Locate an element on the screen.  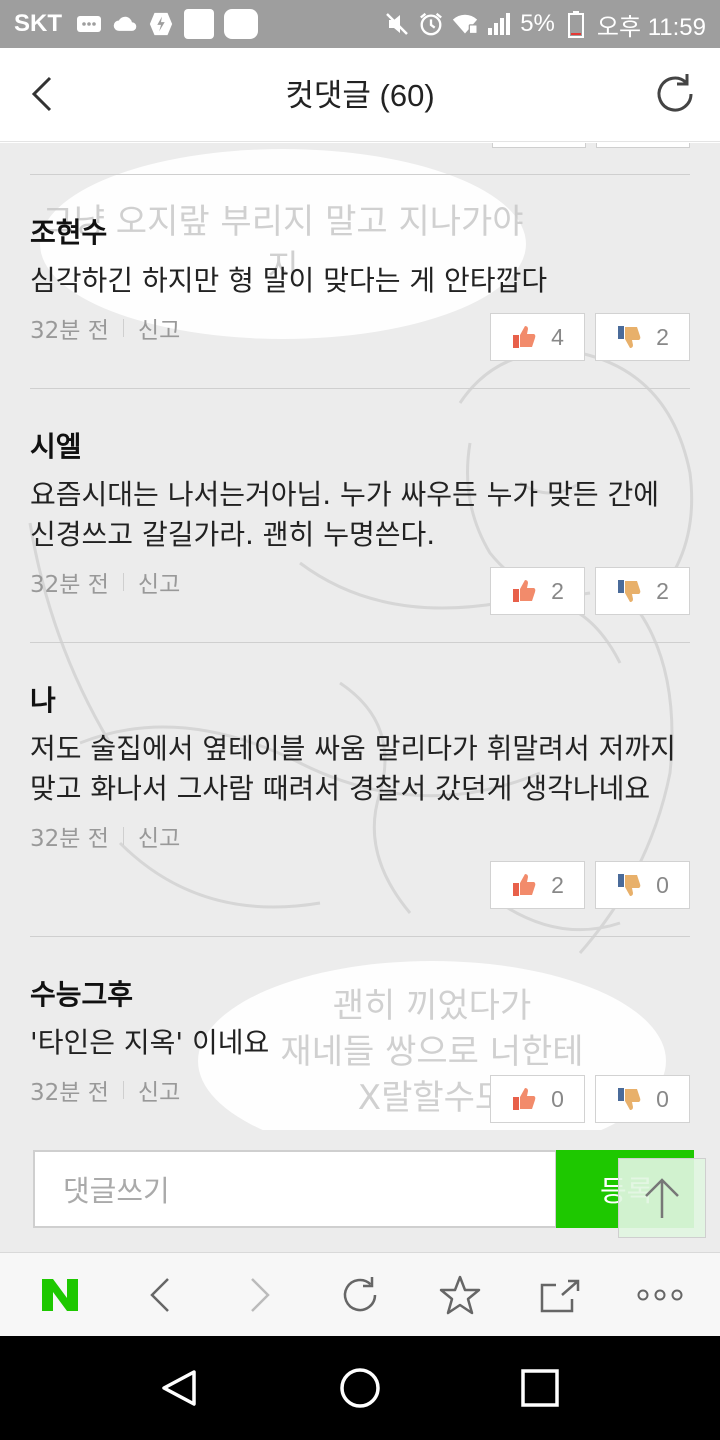
nav-back-button is located at coordinates (180, 1388).